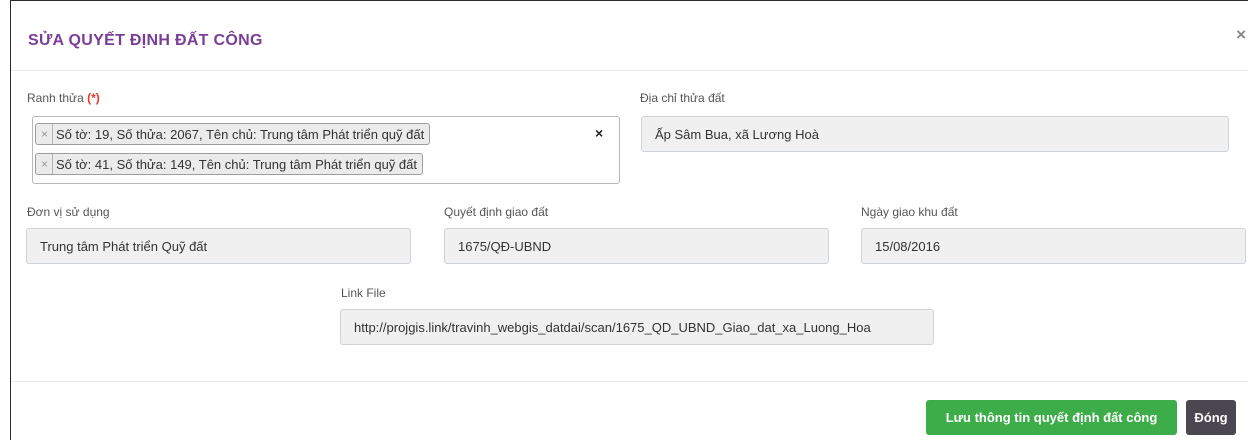  What do you see at coordinates (599, 133) in the screenshot?
I see `clear-selection-icon: ×` at bounding box center [599, 133].